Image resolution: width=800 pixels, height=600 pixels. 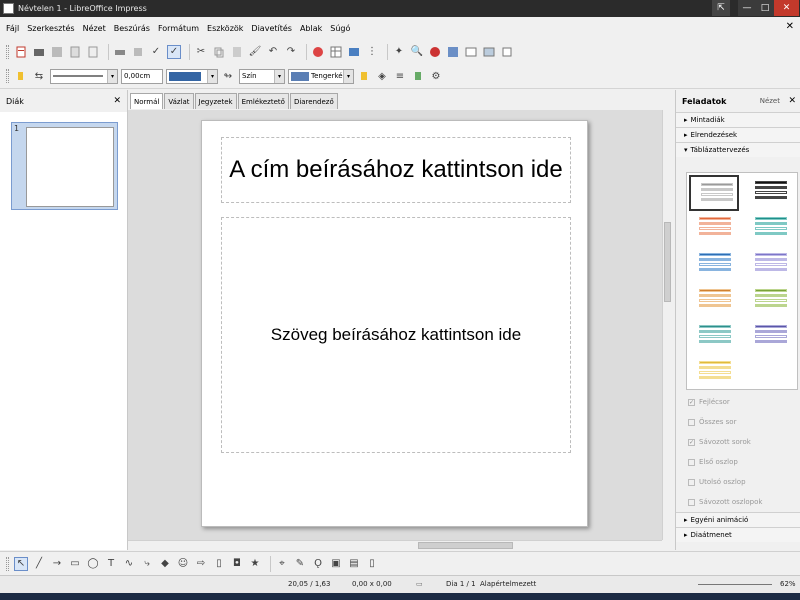 What do you see at coordinates (282, 564) in the screenshot?
I see `points-icon: ⌖` at bounding box center [282, 564].